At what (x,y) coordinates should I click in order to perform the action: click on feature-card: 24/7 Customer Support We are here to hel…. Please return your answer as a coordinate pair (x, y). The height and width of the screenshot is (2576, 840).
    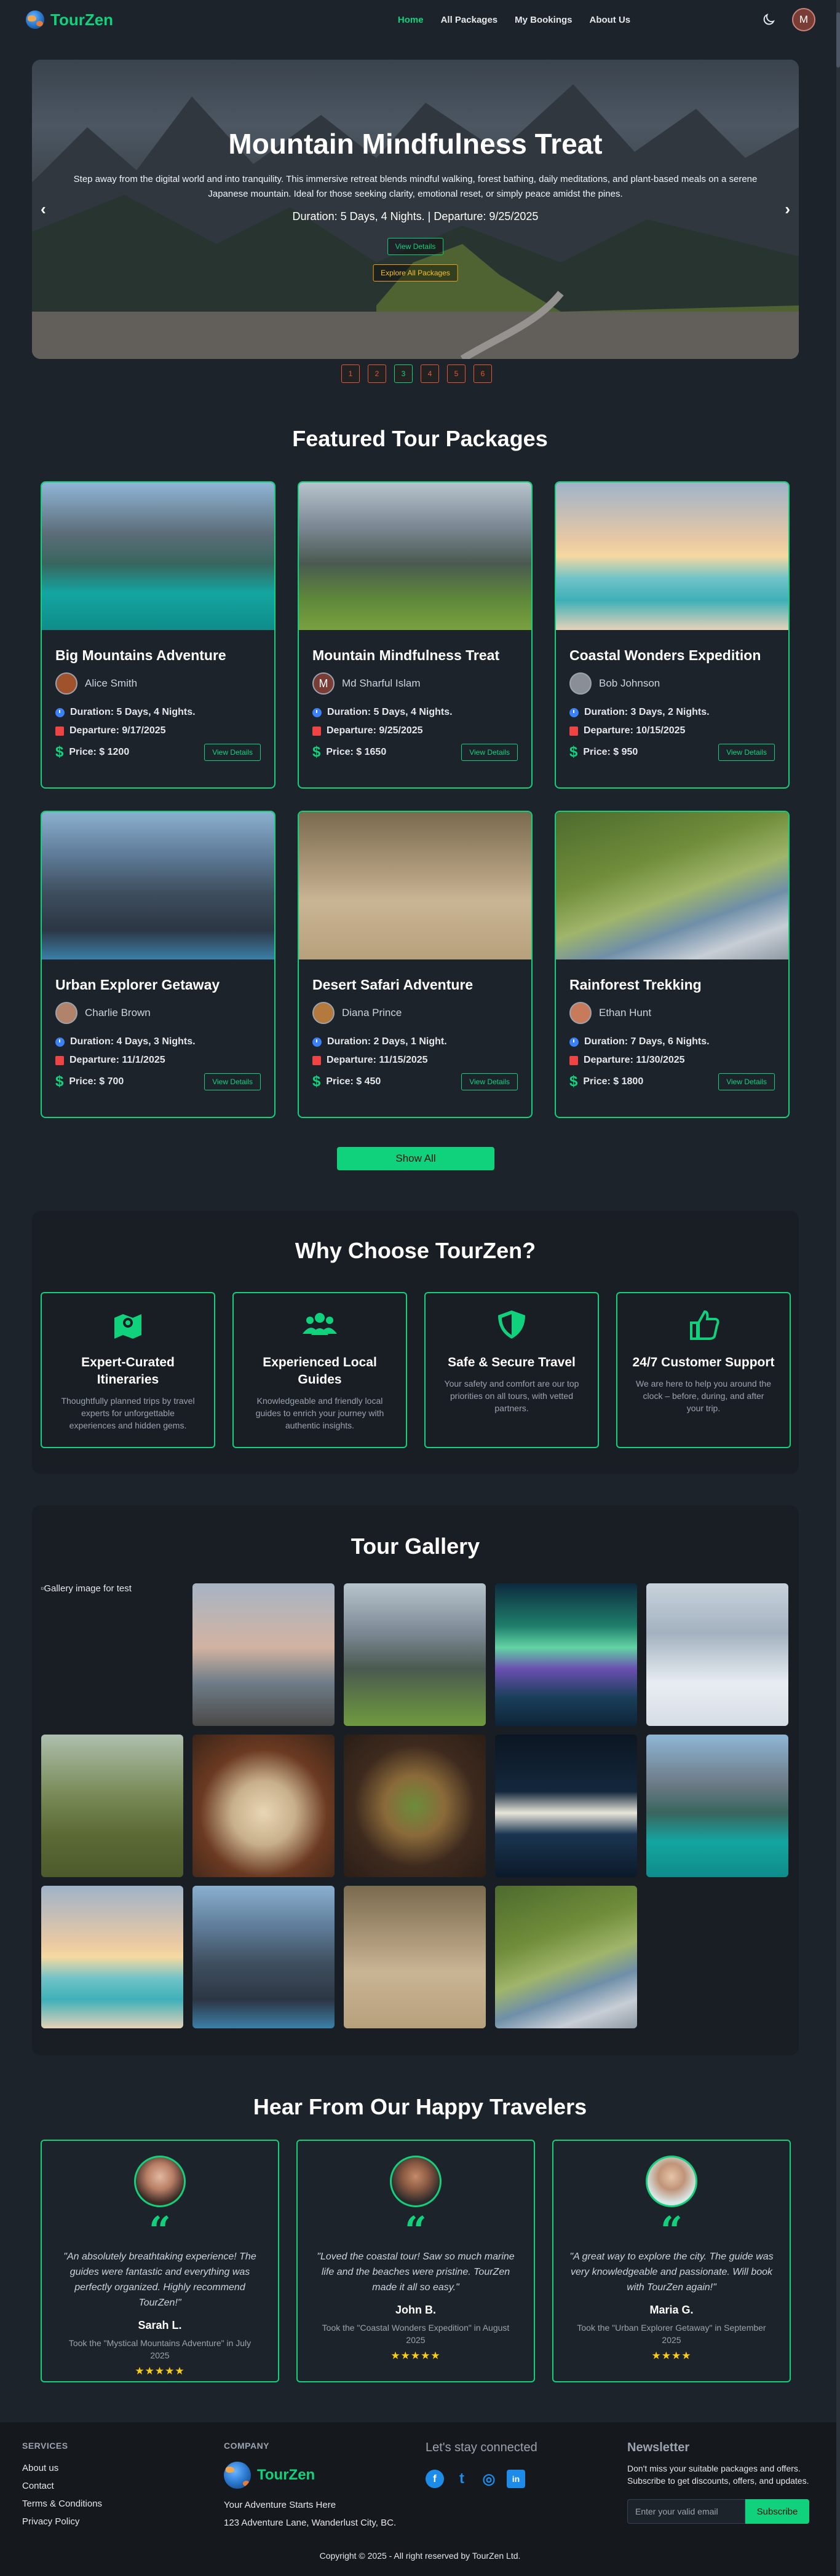
    Looking at the image, I should click on (704, 1370).